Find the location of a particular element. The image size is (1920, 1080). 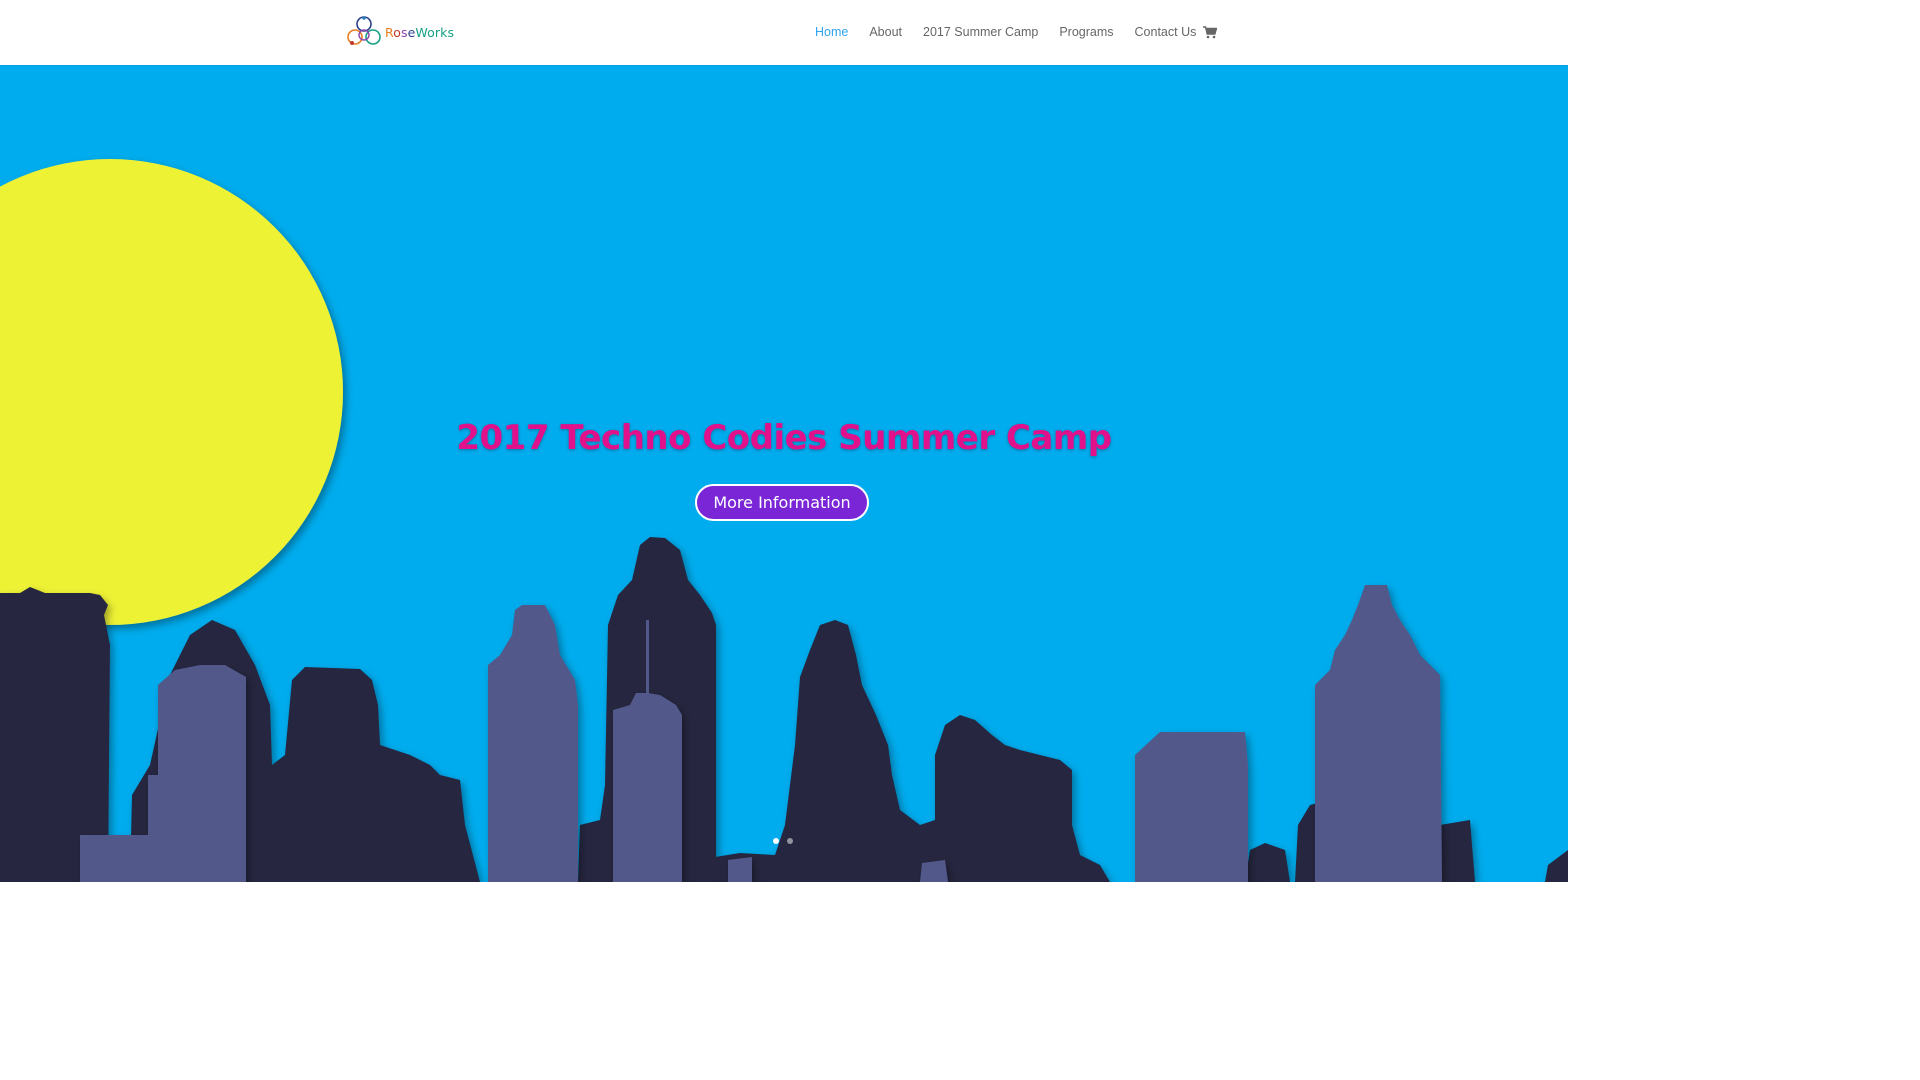

nav-item-about: About is located at coordinates (885, 32).